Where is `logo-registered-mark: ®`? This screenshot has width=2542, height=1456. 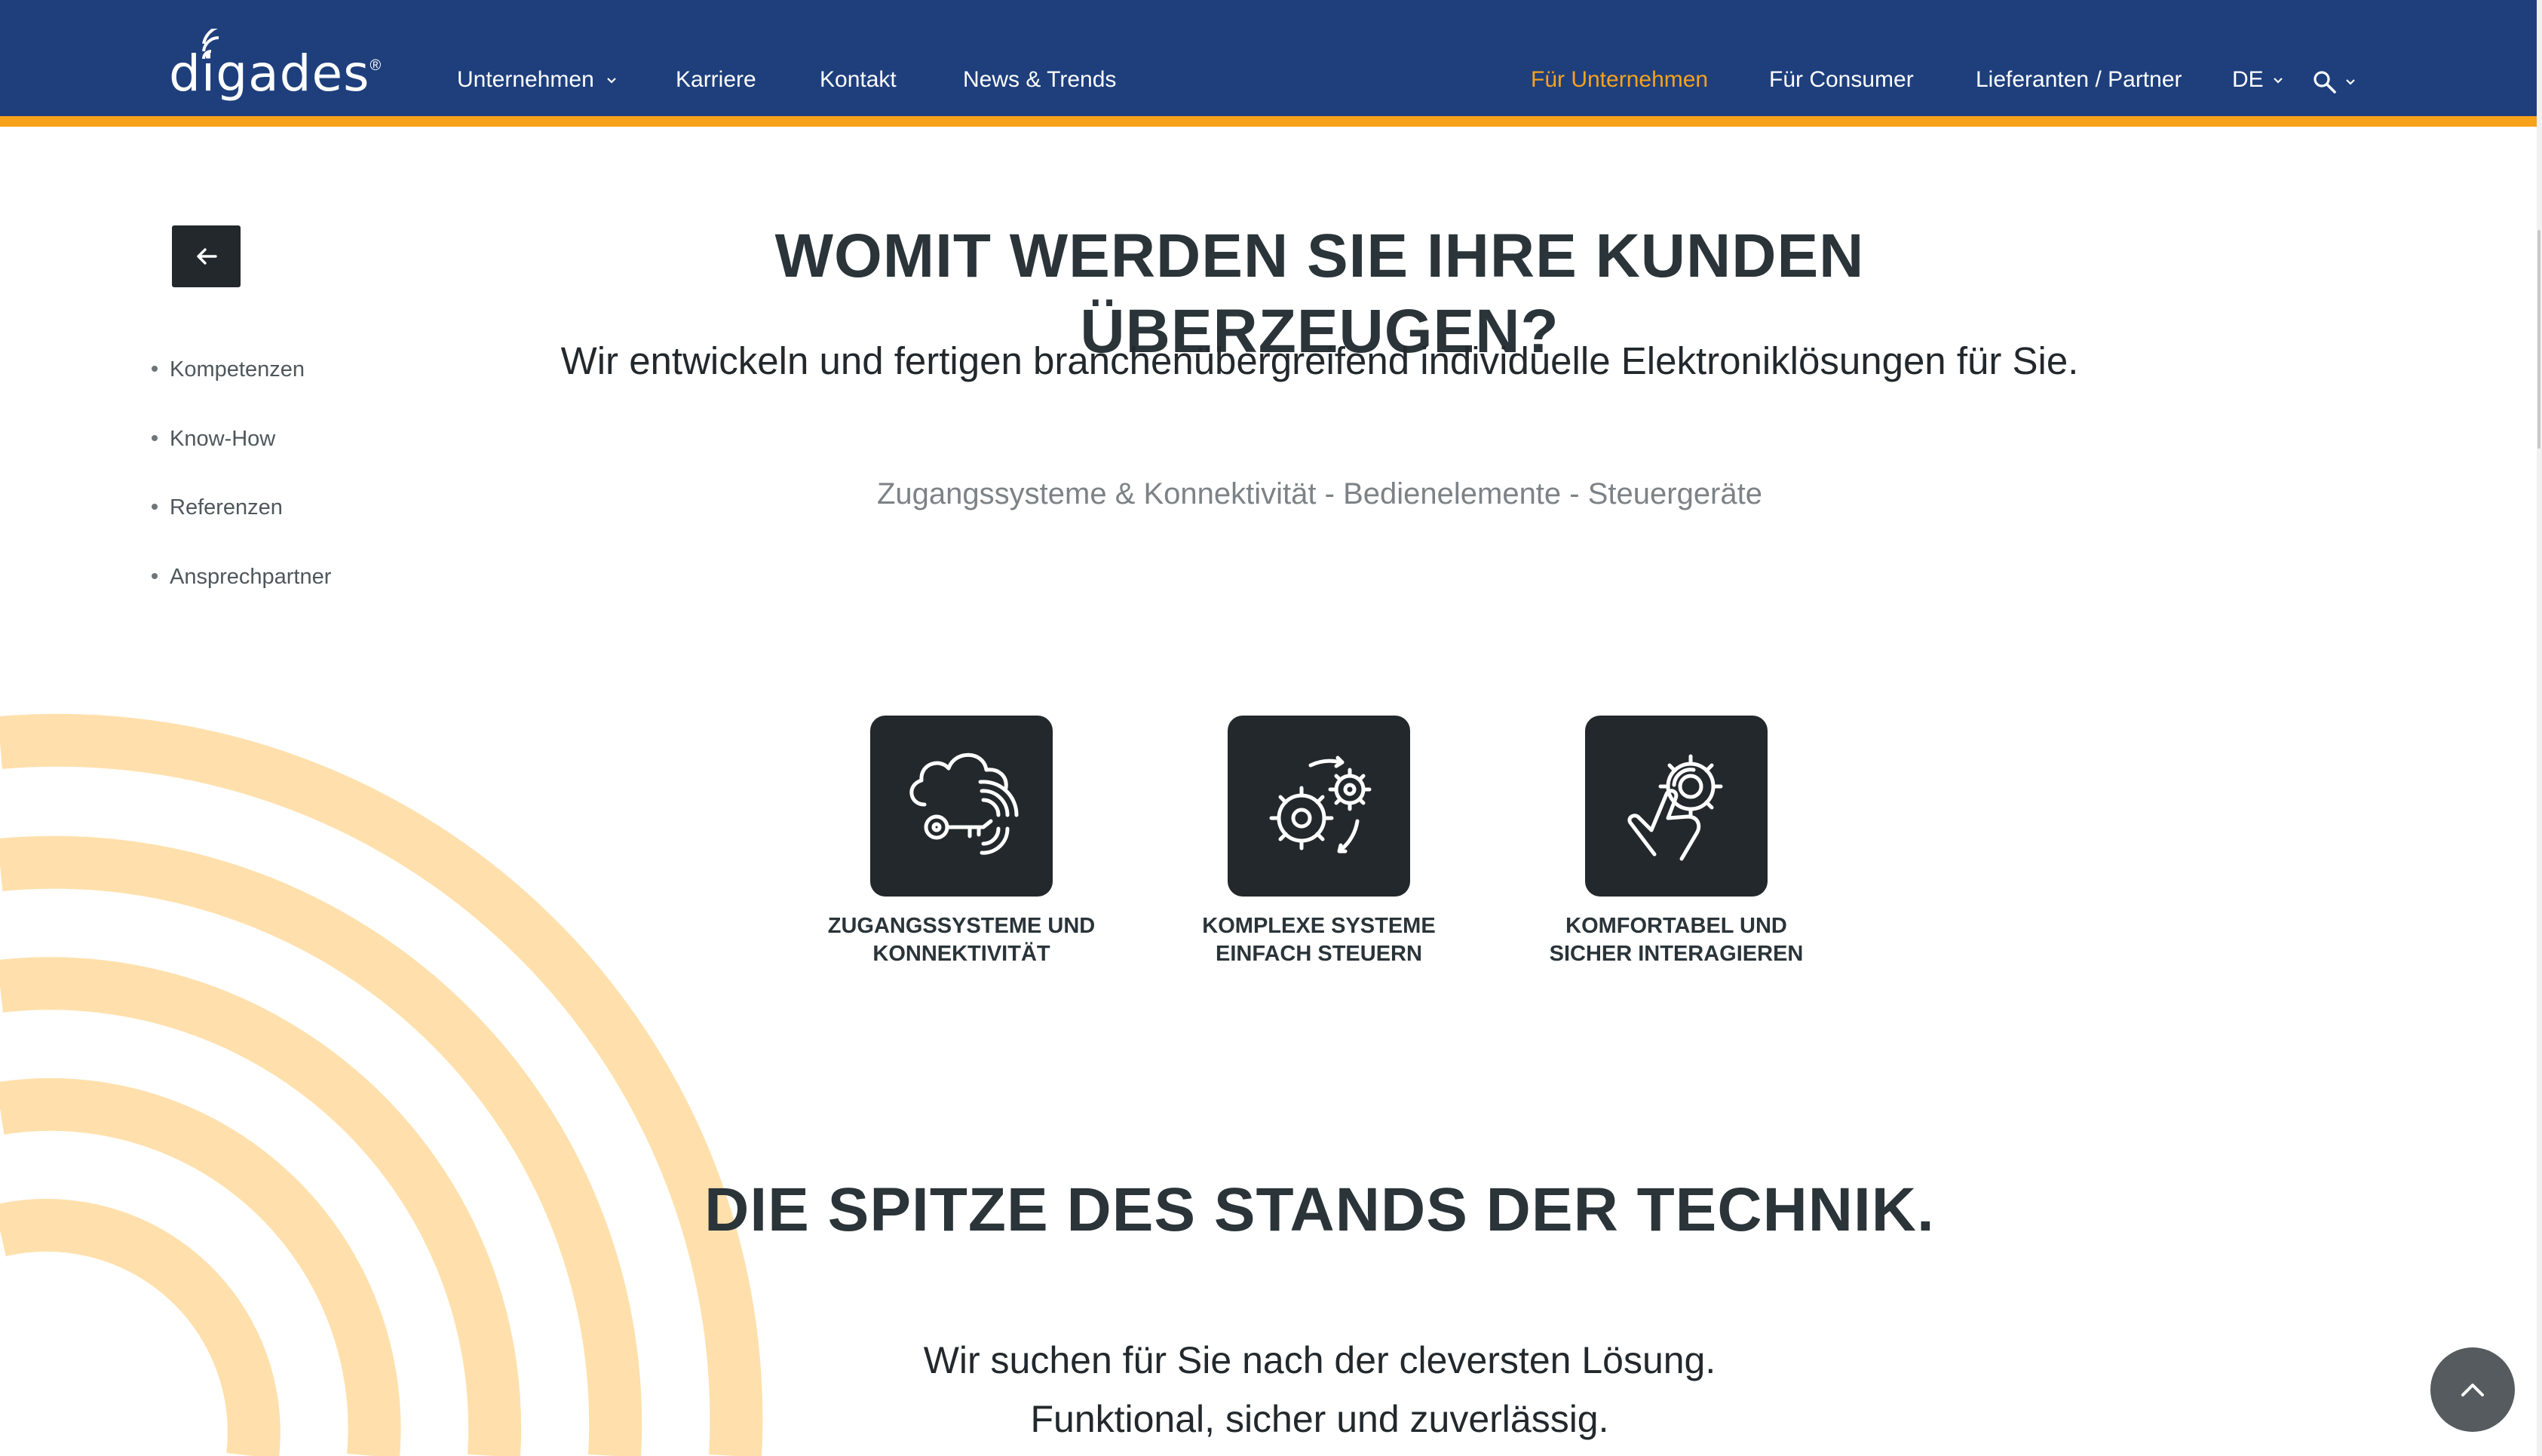 logo-registered-mark: ® is located at coordinates (375, 65).